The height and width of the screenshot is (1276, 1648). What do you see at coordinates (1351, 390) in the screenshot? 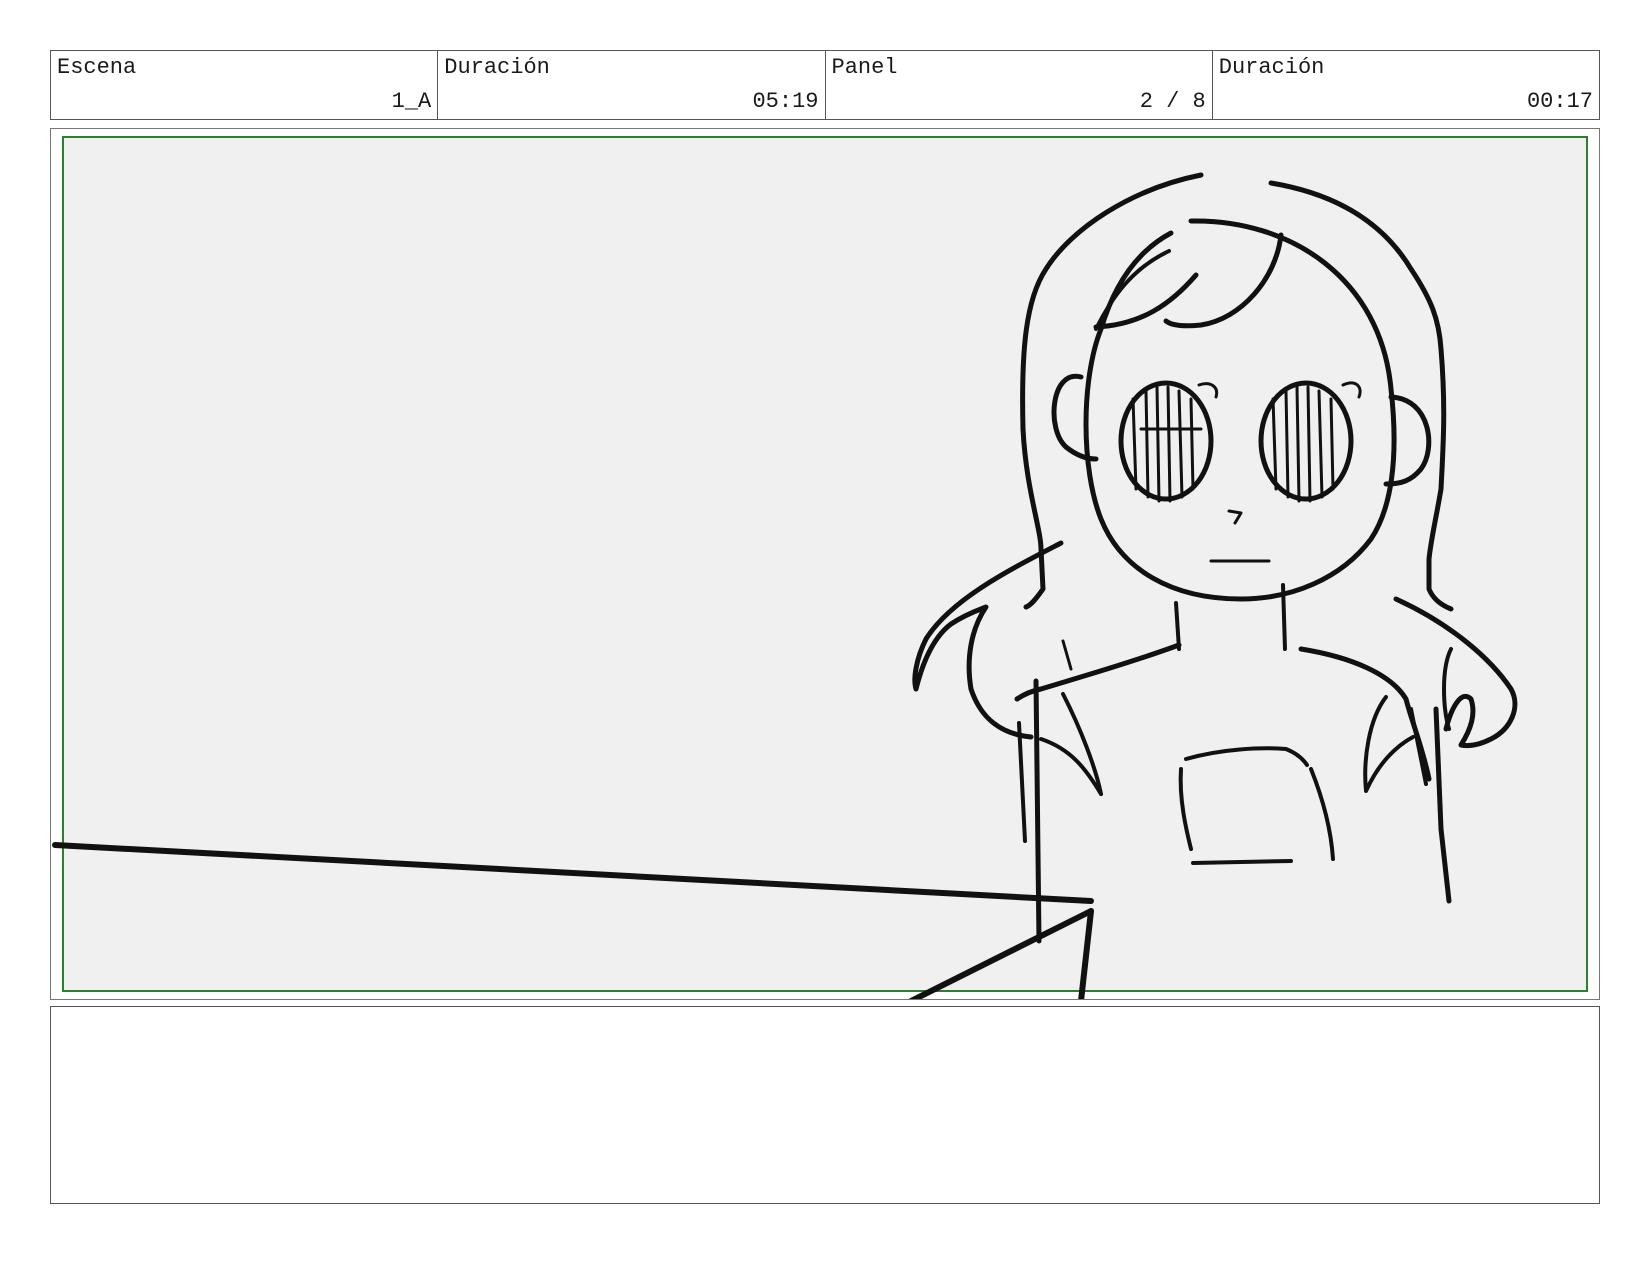
I see `right-eyelash` at bounding box center [1351, 390].